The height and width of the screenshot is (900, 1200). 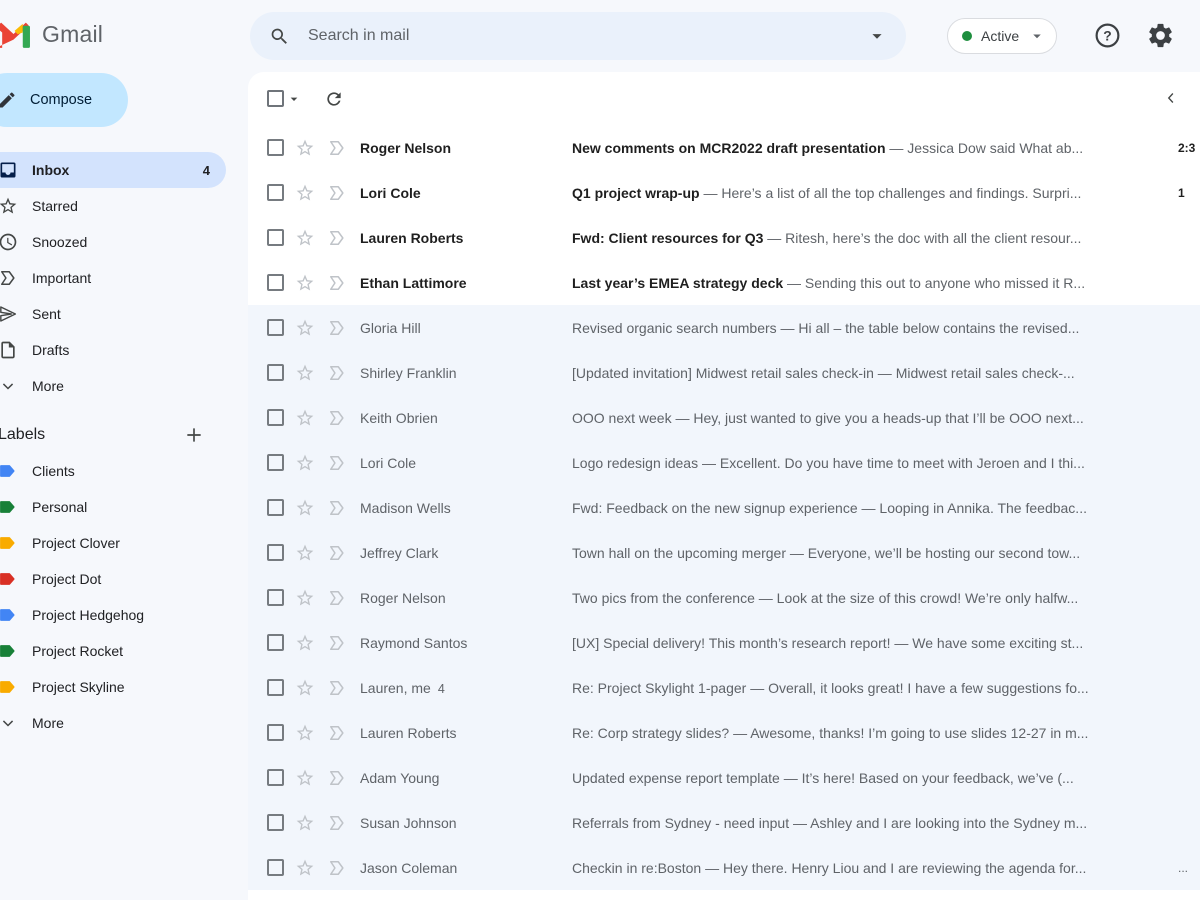 I want to click on sidebar-item-more: More, so click(x=113, y=386).